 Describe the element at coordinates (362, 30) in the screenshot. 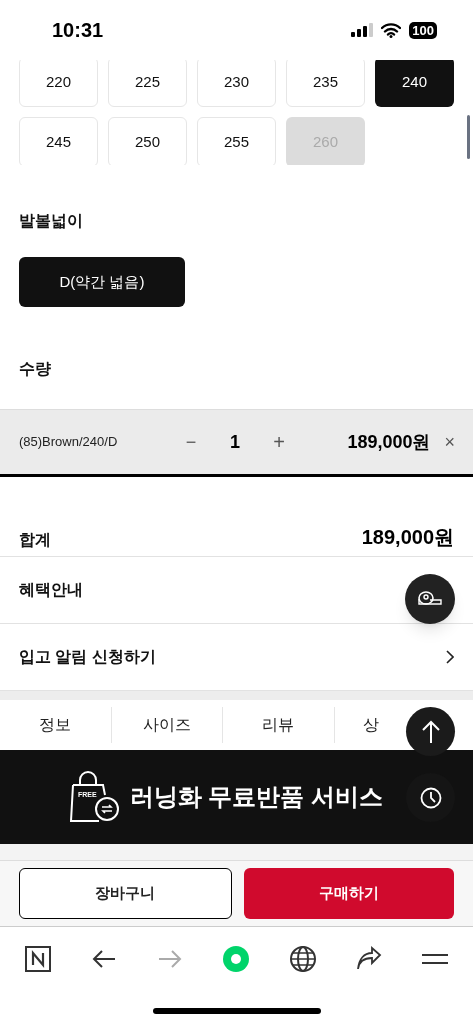

I see `signal-icon` at that location.